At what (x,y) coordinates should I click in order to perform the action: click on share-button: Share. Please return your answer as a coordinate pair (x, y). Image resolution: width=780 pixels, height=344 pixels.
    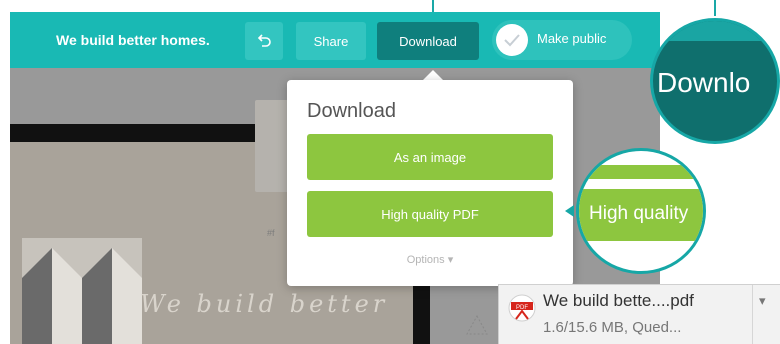
    Looking at the image, I should click on (331, 41).